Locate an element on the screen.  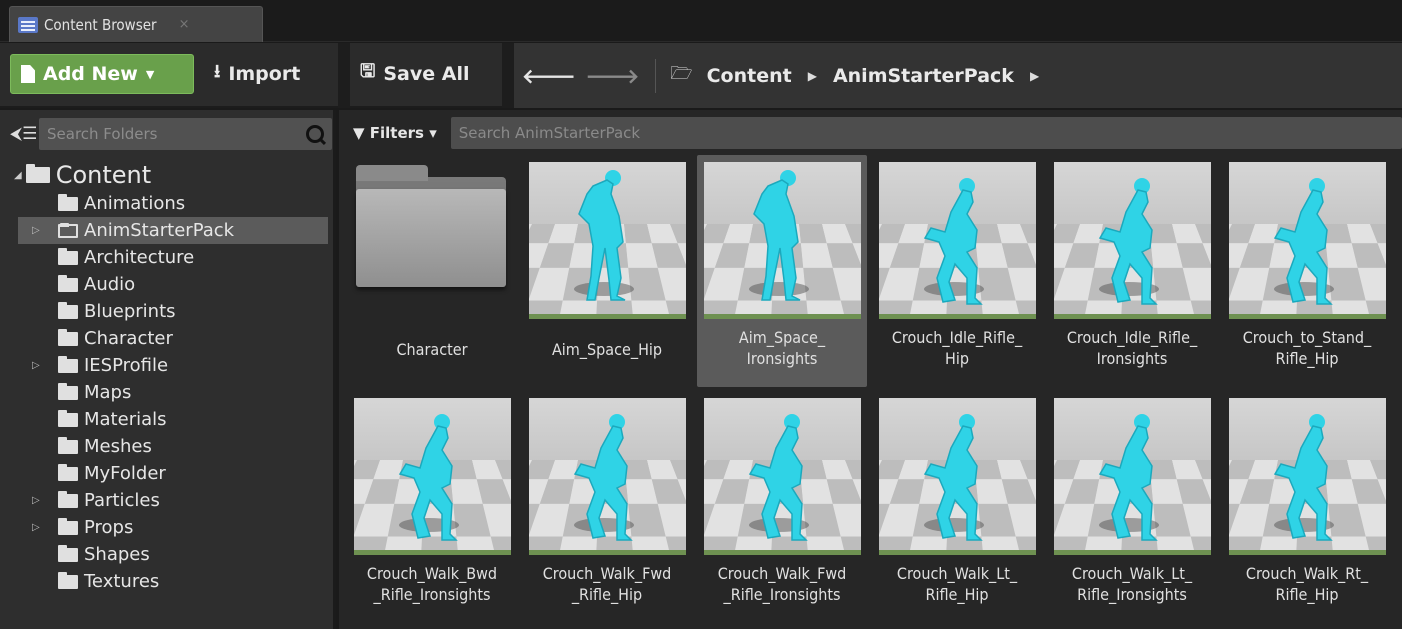
add-new-button: Add New ▼ is located at coordinates (102, 74).